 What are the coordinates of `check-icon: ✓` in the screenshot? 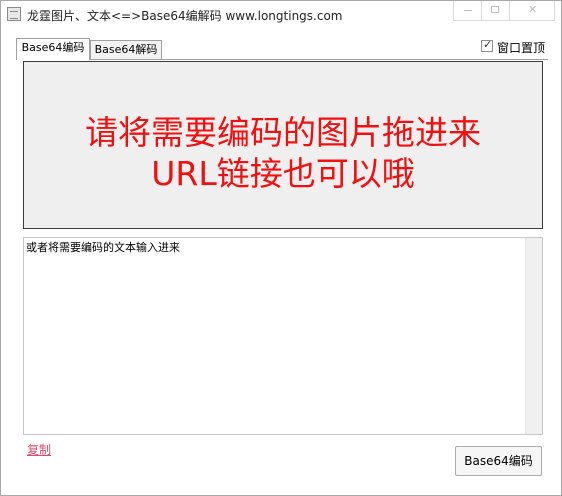 It's located at (488, 44).